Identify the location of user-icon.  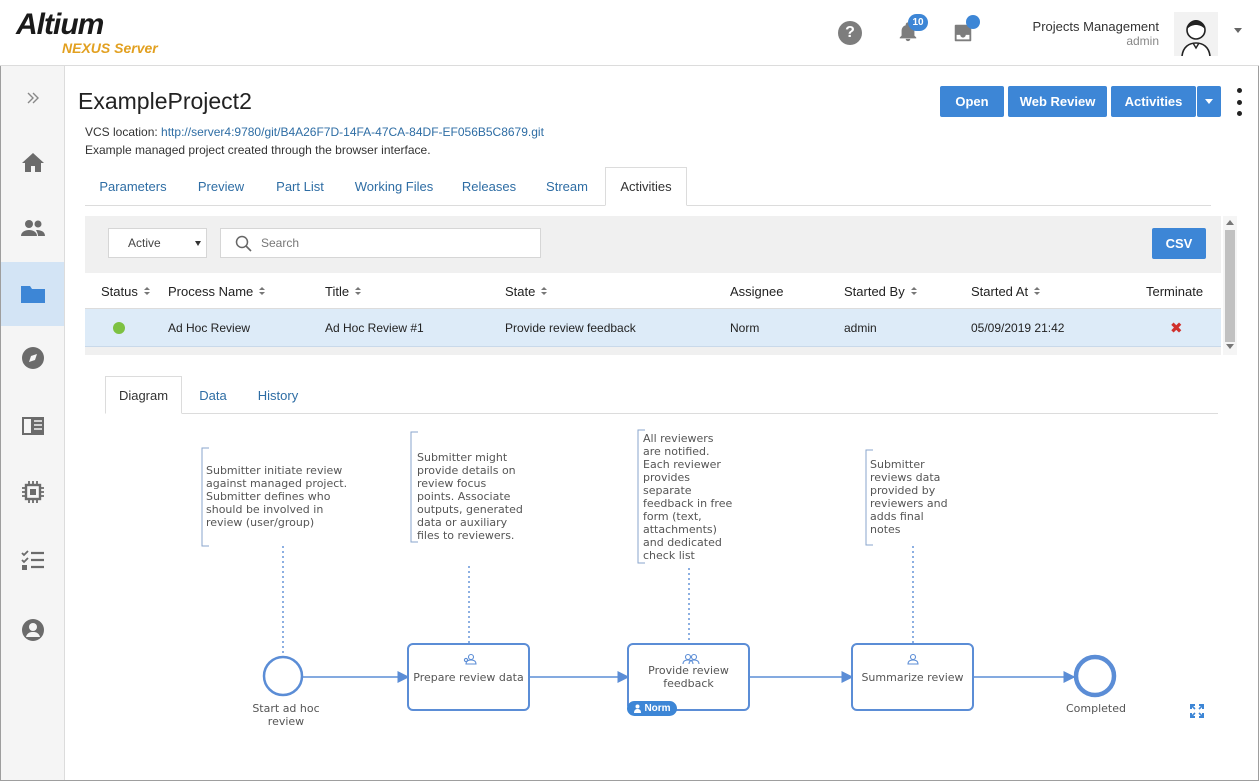
(638, 708).